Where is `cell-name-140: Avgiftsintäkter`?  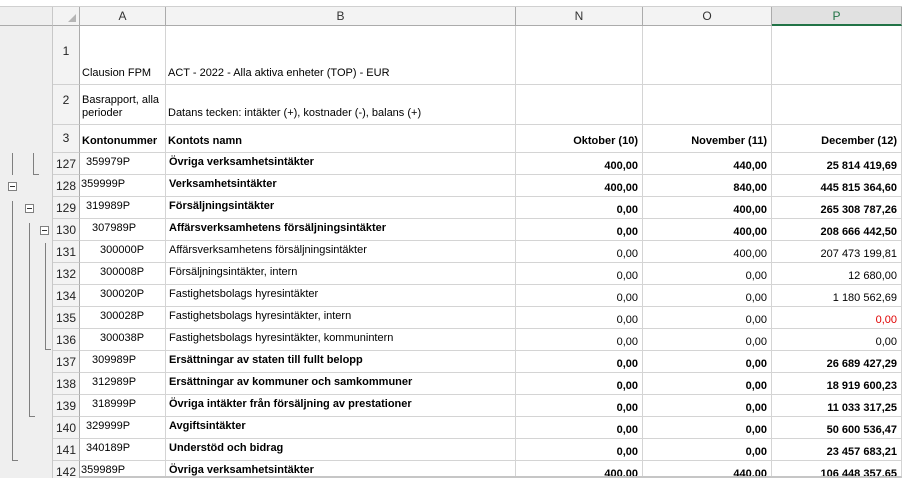
cell-name-140: Avgiftsintäkter is located at coordinates (341, 428).